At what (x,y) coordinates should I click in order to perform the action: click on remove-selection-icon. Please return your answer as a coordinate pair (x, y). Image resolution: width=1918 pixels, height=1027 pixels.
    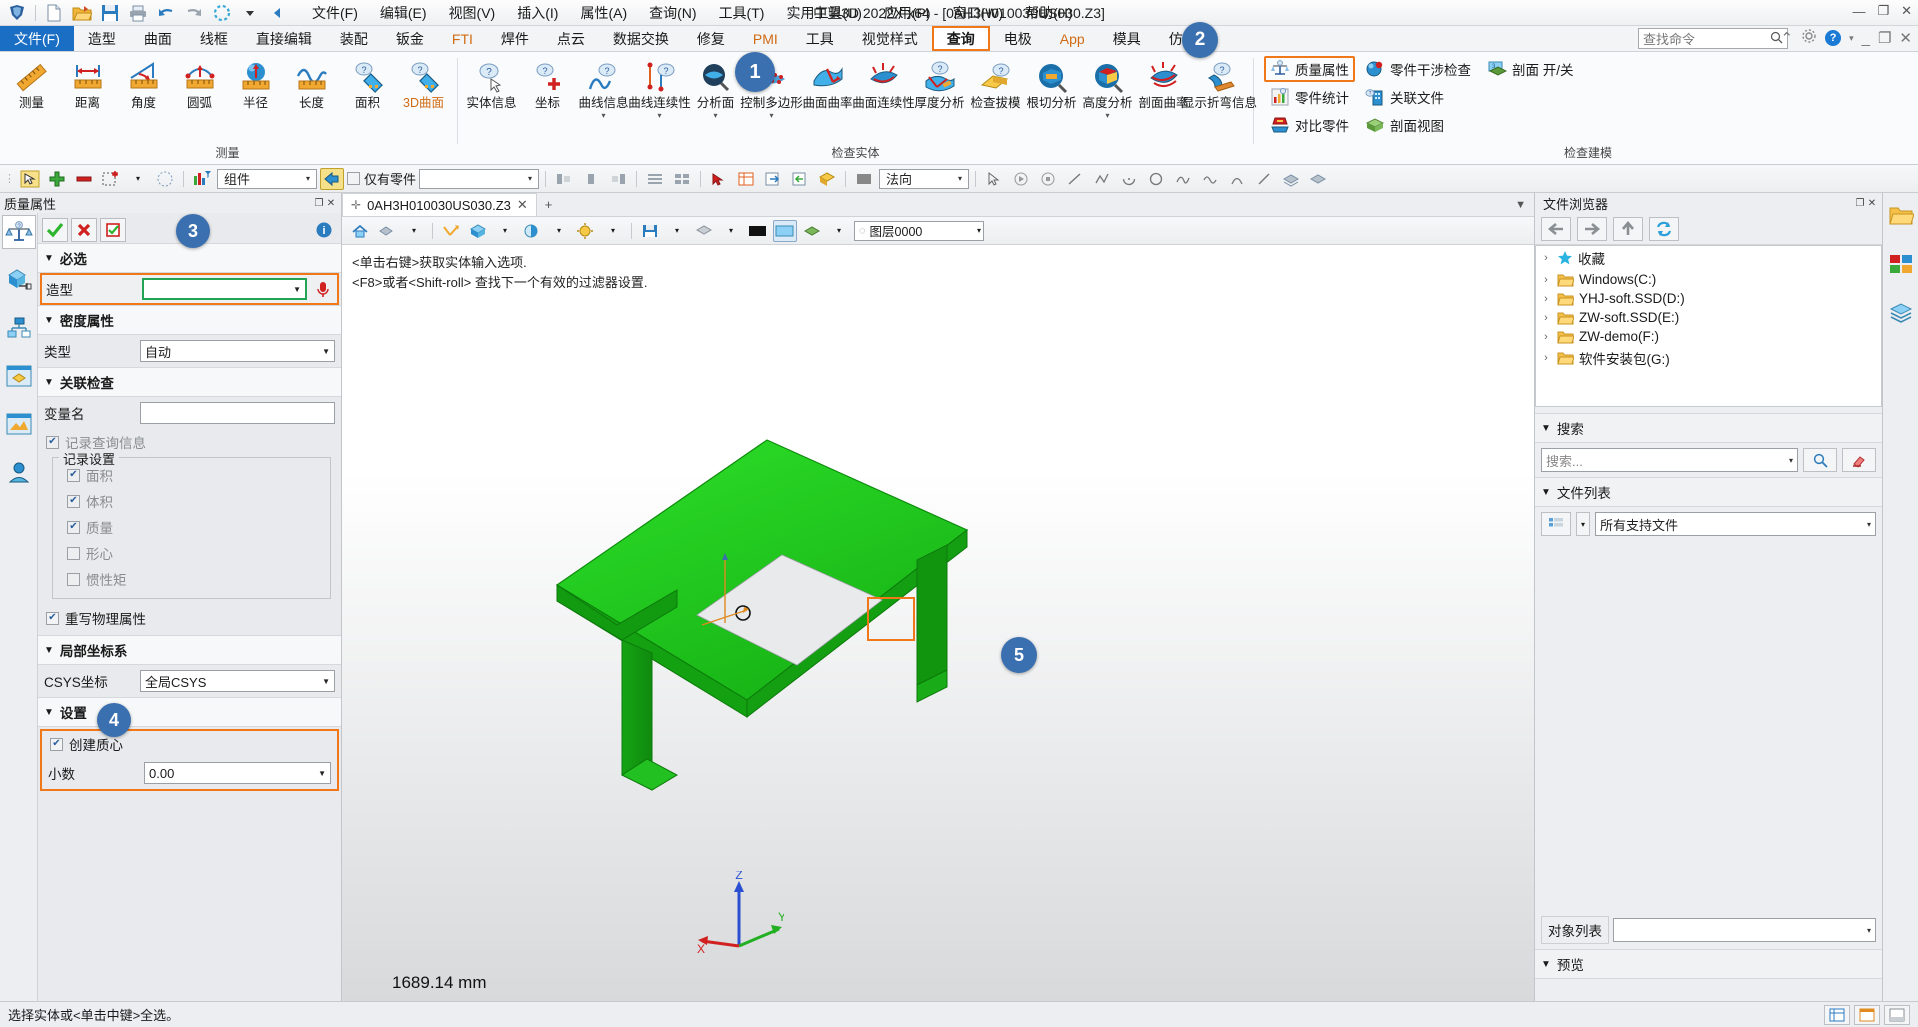
    Looking at the image, I should click on (84, 179).